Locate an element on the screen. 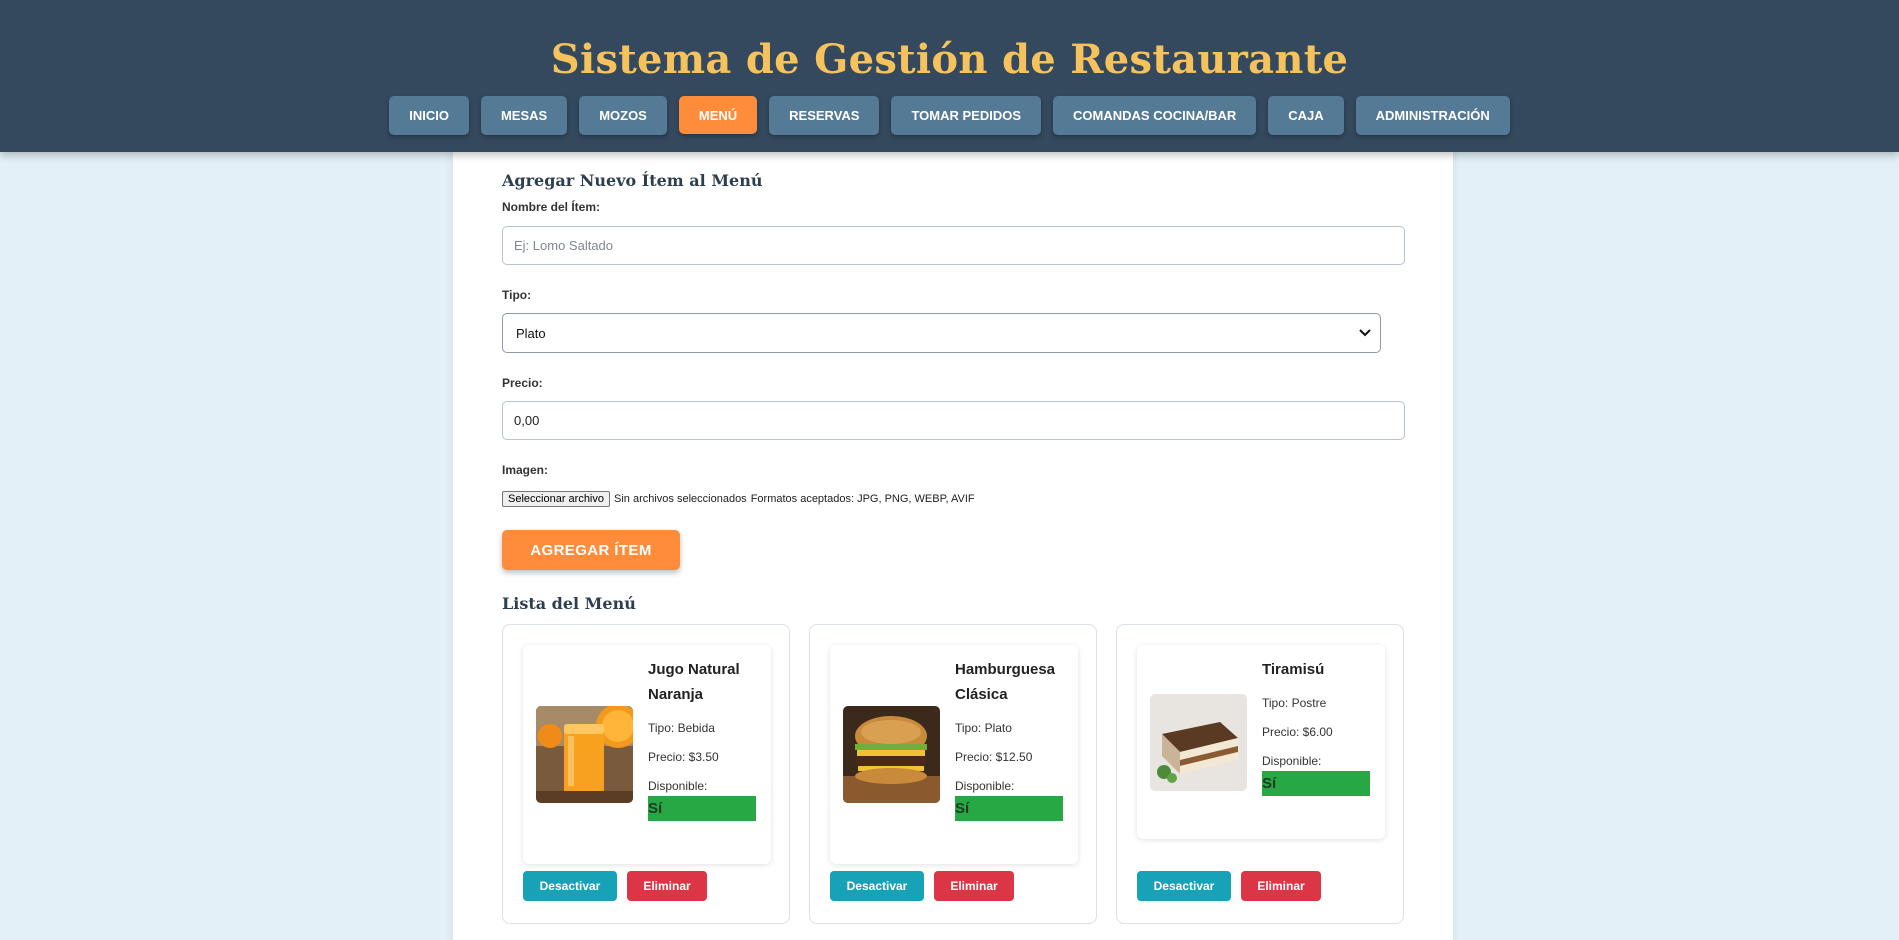 The image size is (1899, 940). menu-item-type: Tipo: Bebida is located at coordinates (681, 728).